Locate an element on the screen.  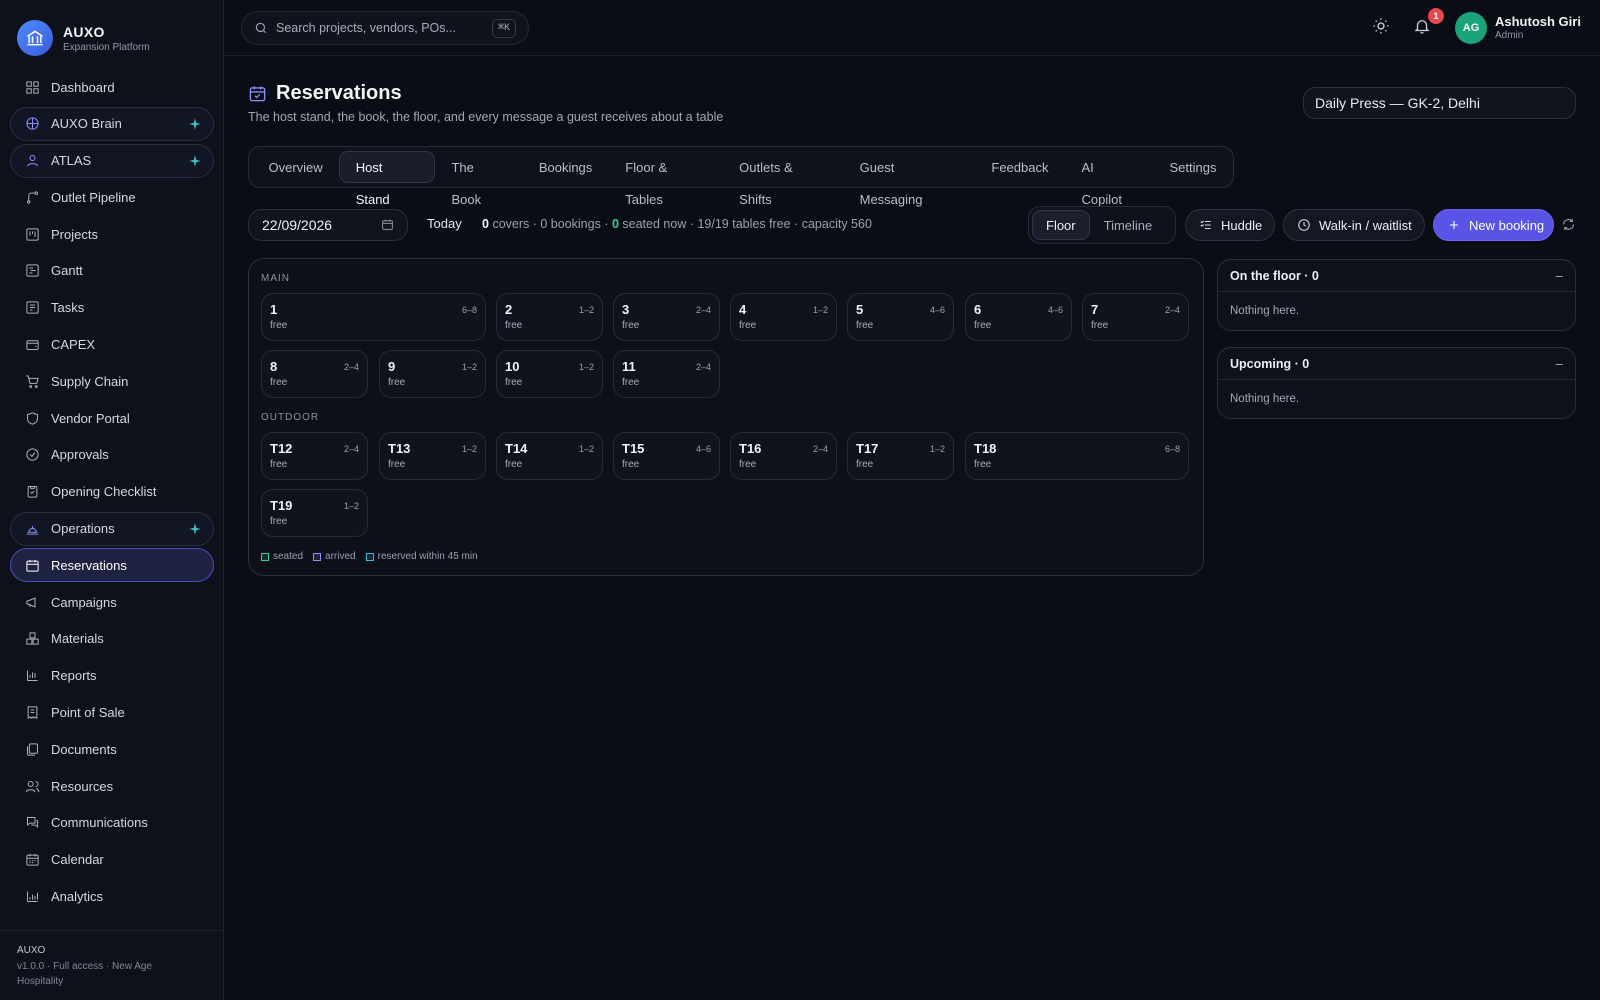
sidebar-item-resources: Resources is located at coordinates (112, 786).